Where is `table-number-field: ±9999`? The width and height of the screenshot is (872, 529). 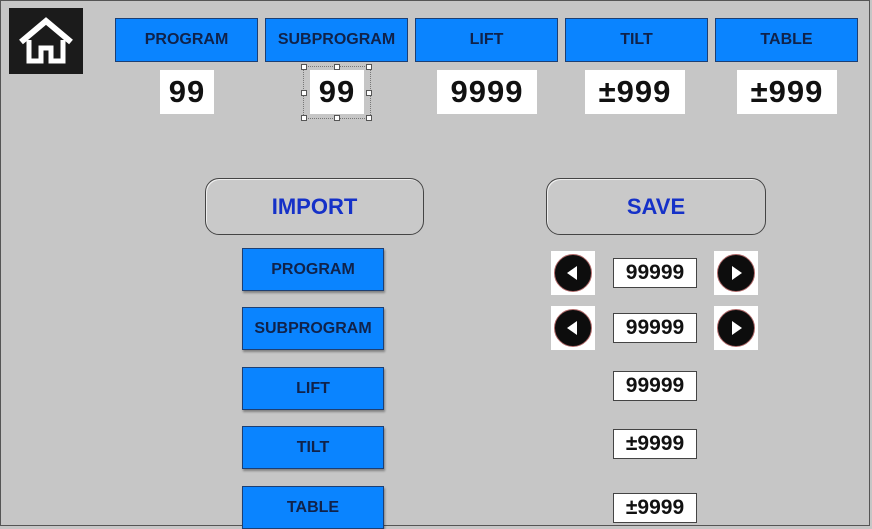 table-number-field: ±9999 is located at coordinates (655, 508).